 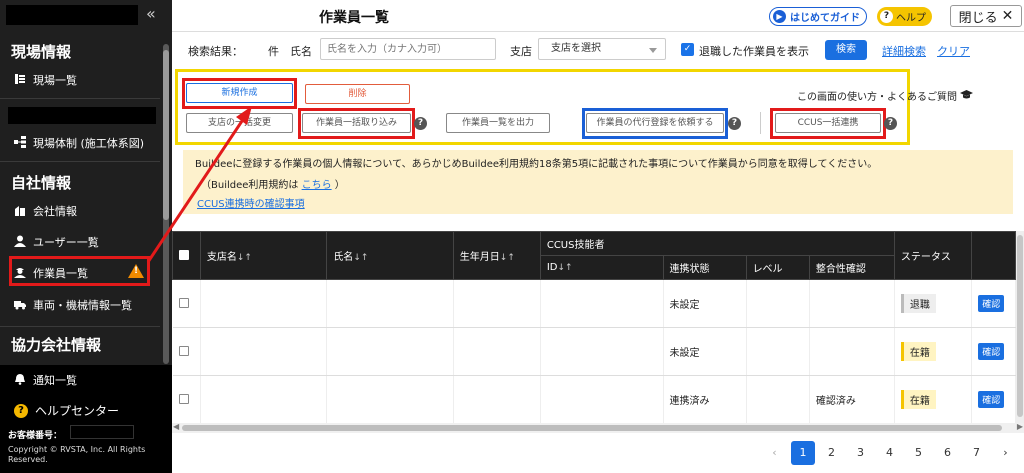 I want to click on table-row: 未設定 在籍 確認, so click(x=594, y=351).